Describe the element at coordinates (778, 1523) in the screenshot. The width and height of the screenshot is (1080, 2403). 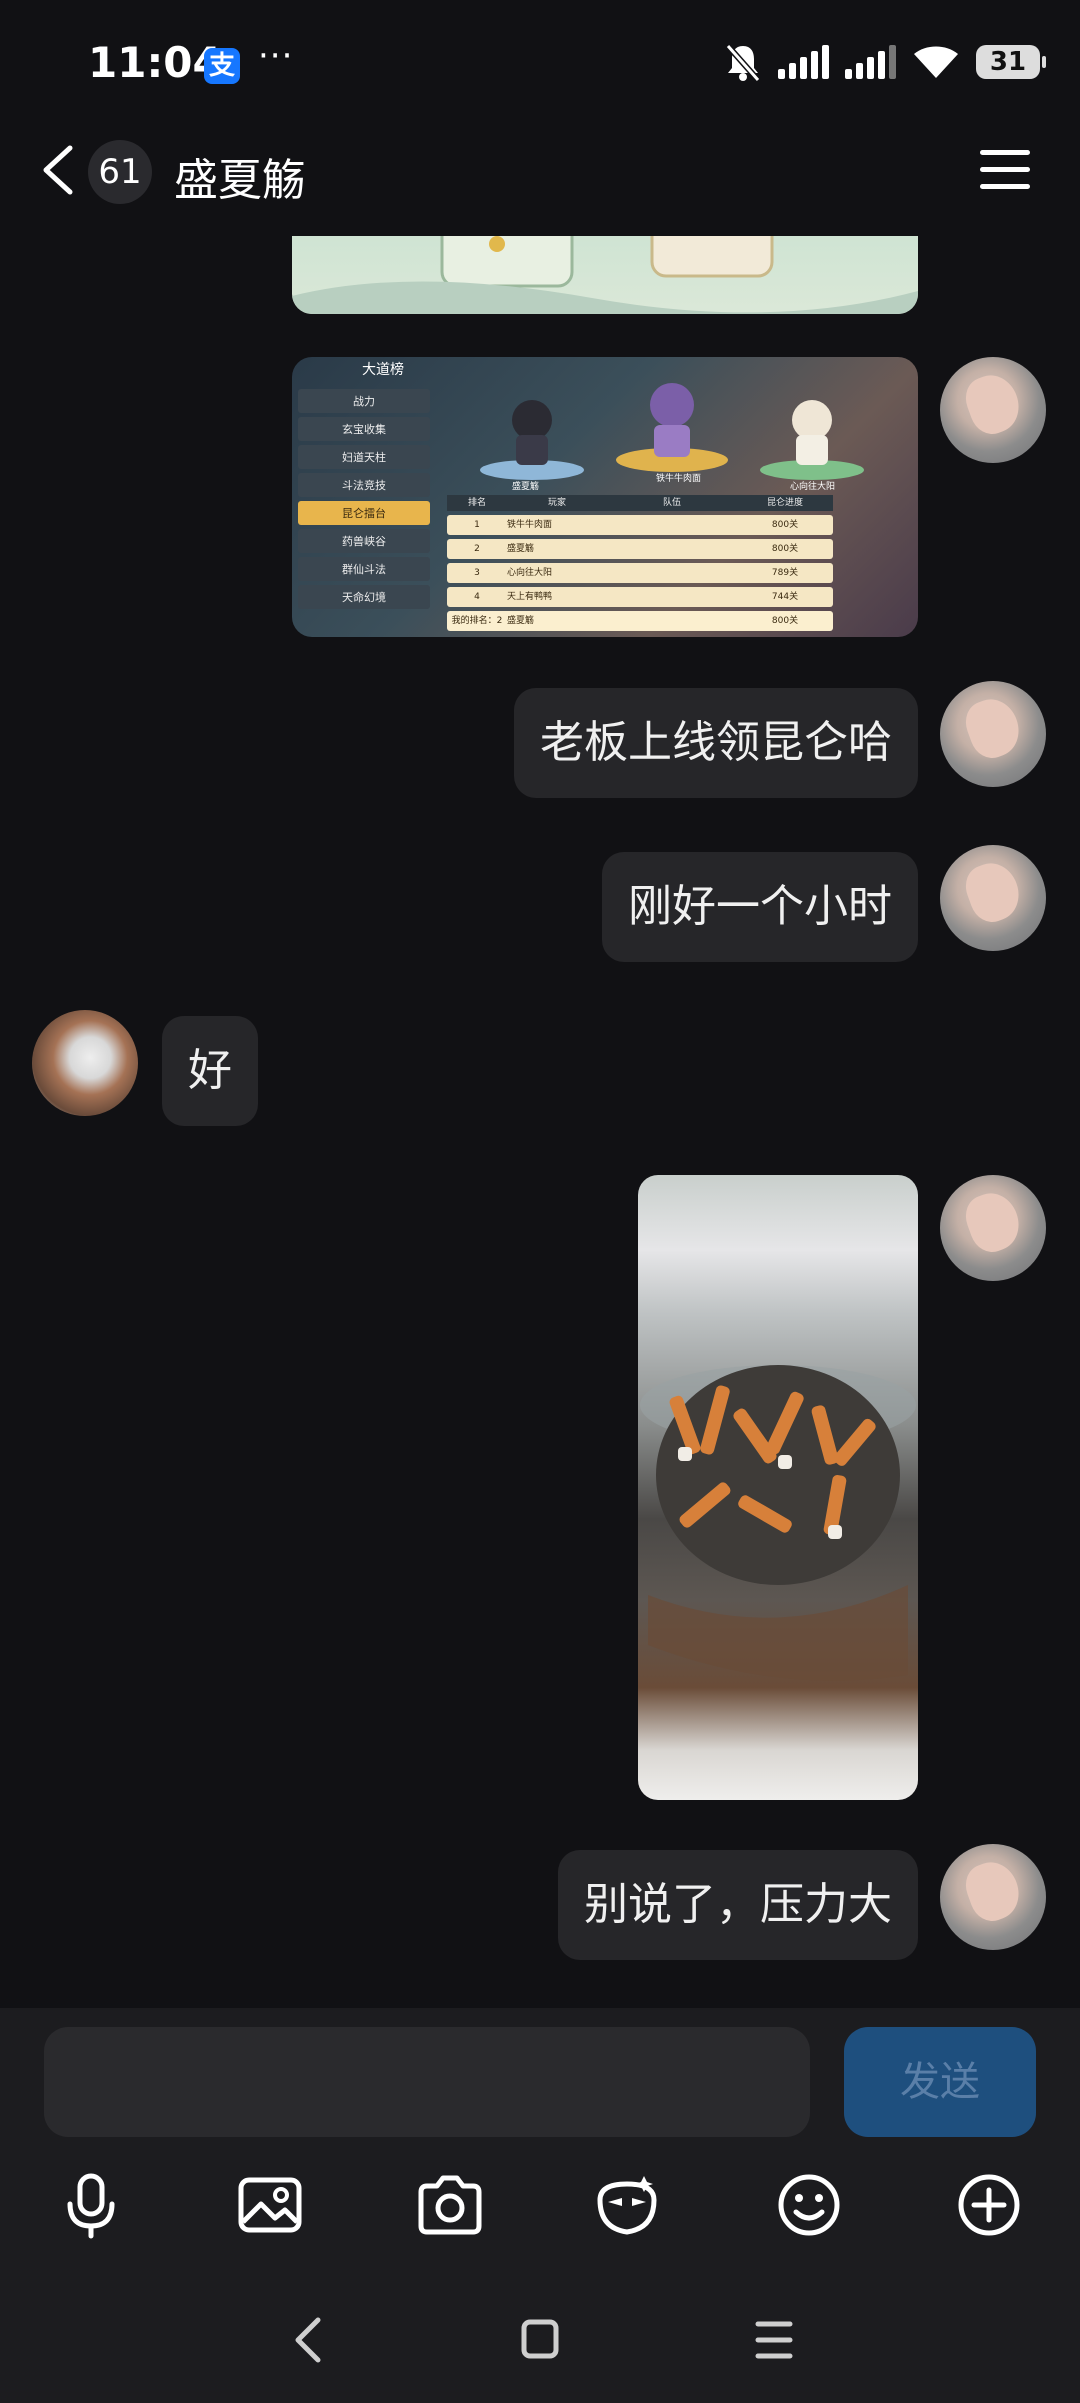
I see `ashtray-photo-icon` at that location.